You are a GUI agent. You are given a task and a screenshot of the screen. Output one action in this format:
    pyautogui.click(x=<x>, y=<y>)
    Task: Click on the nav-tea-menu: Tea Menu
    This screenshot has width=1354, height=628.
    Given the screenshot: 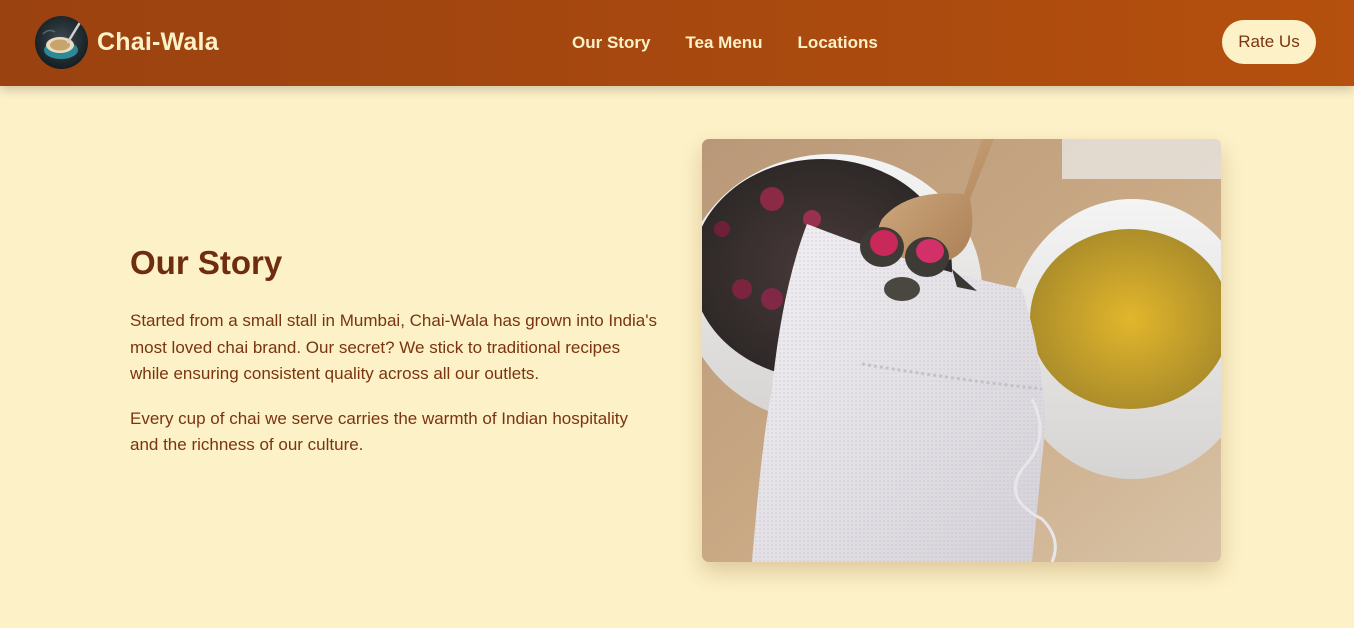 What is the action you would take?
    pyautogui.click(x=723, y=43)
    